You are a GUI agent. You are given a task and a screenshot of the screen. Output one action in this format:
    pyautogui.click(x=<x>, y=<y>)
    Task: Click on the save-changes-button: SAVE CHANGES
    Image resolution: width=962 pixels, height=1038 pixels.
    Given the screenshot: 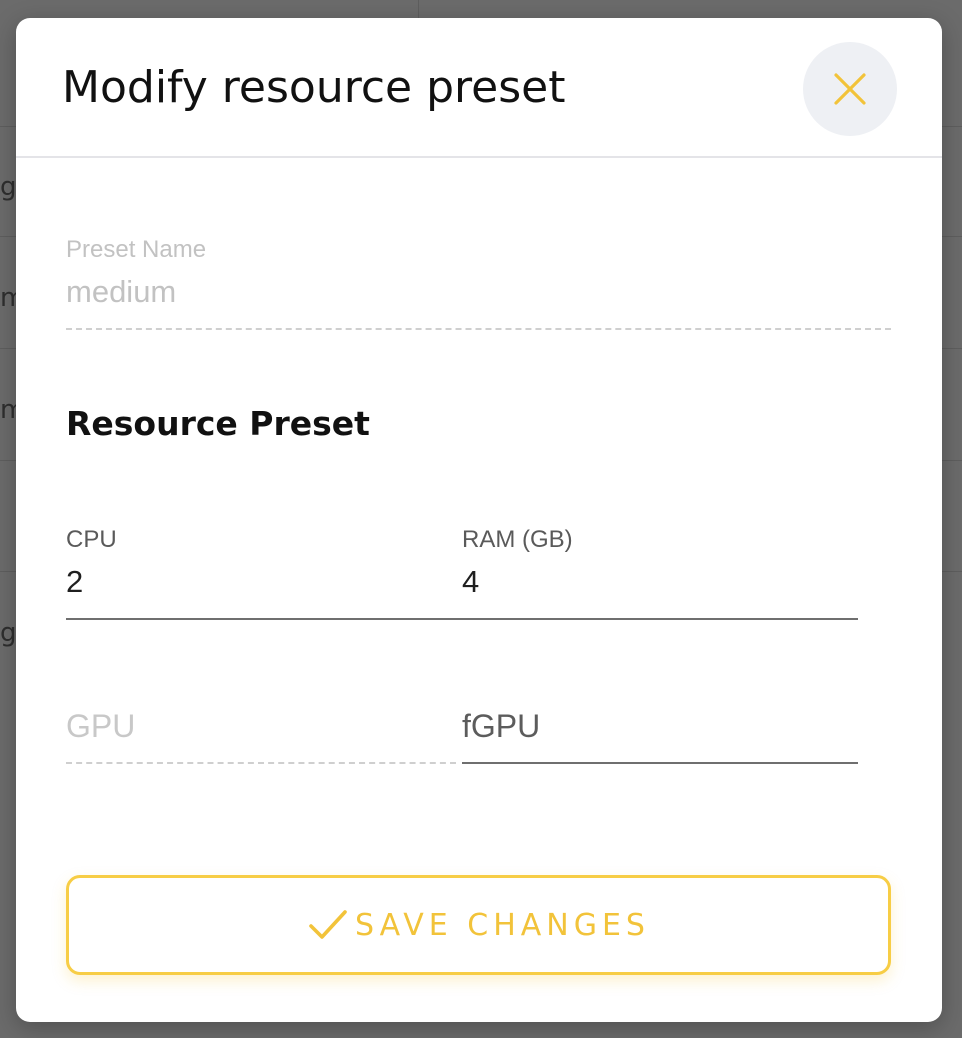 What is the action you would take?
    pyautogui.click(x=478, y=925)
    